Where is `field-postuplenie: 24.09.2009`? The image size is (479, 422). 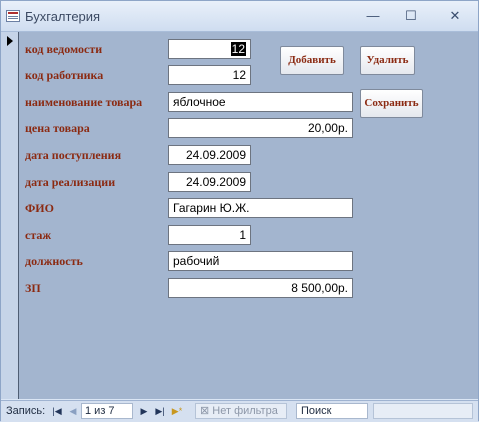 field-postuplenie: 24.09.2009 is located at coordinates (209, 155).